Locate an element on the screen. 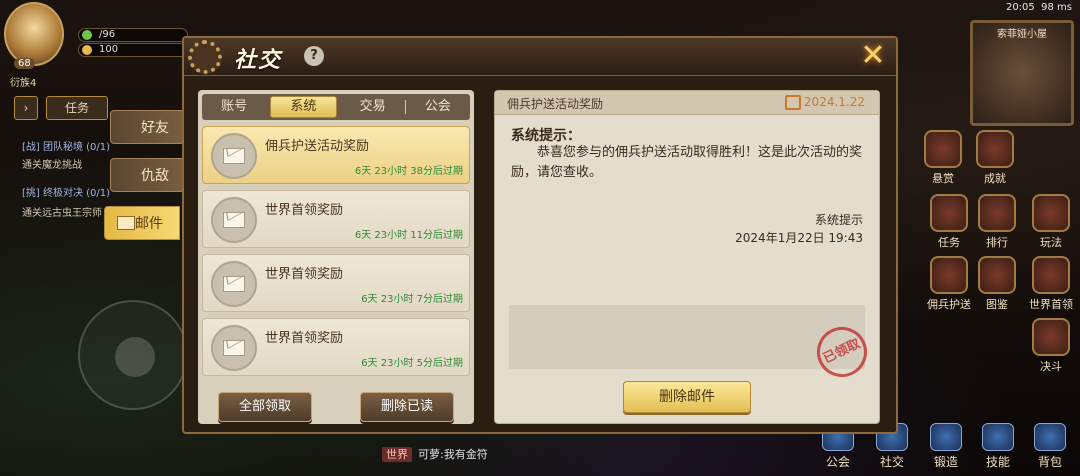 The height and width of the screenshot is (476, 1080). duel-button: 决斗 is located at coordinates (1051, 346).